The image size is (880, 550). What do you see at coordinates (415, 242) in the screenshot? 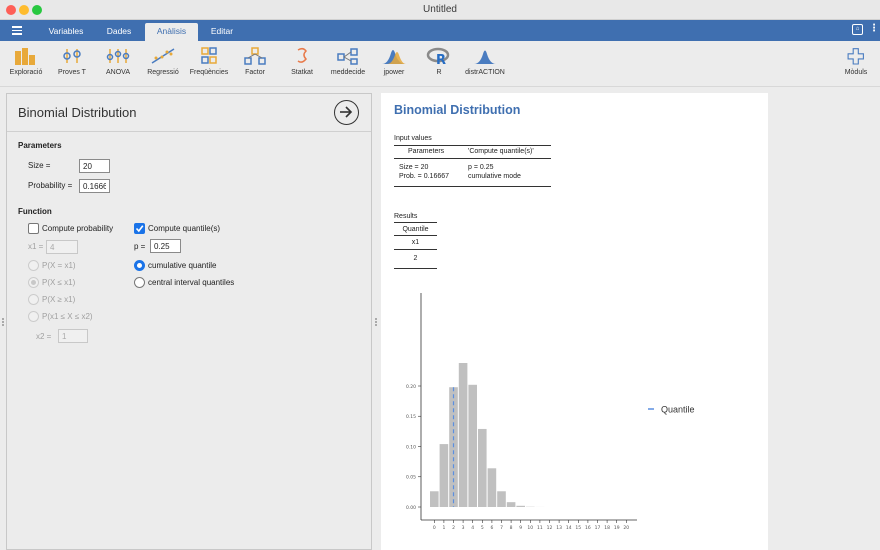
I see `results-table-subheader: x1` at bounding box center [415, 242].